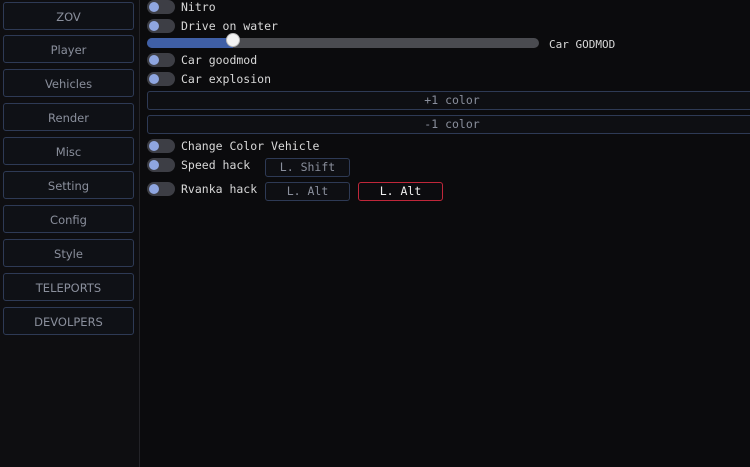  What do you see at coordinates (68, 287) in the screenshot?
I see `sidebar-item-teleports: TELEPORTS` at bounding box center [68, 287].